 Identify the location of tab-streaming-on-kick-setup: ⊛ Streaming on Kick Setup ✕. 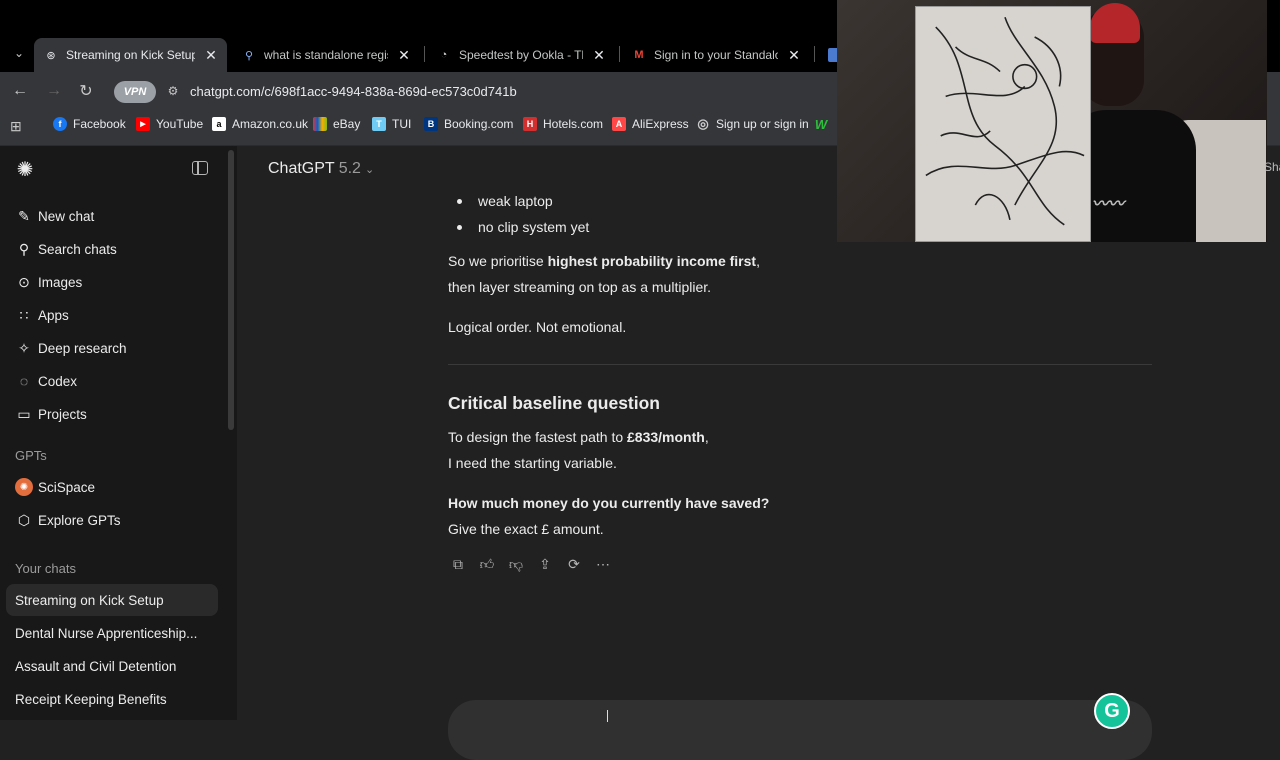
(130, 55).